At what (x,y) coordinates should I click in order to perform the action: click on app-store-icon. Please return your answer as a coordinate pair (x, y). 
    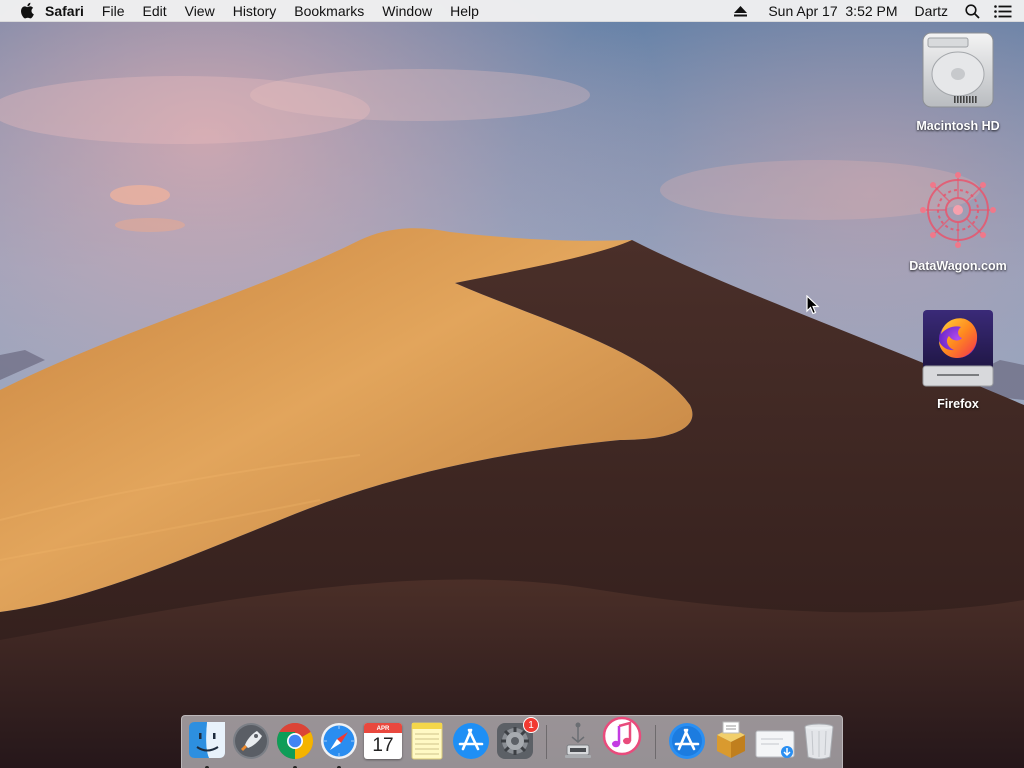
    Looking at the image, I should click on (471, 741).